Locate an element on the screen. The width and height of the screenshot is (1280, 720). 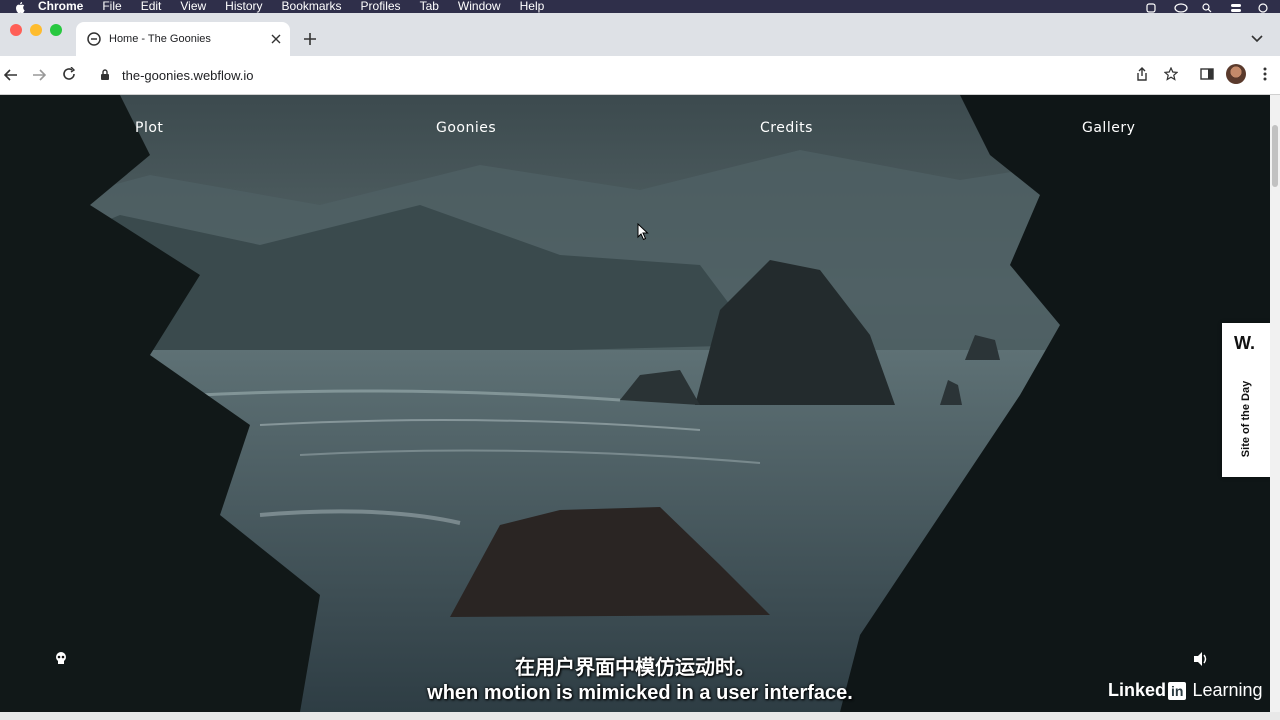
bookmark-star-icon is located at coordinates (1171, 74).